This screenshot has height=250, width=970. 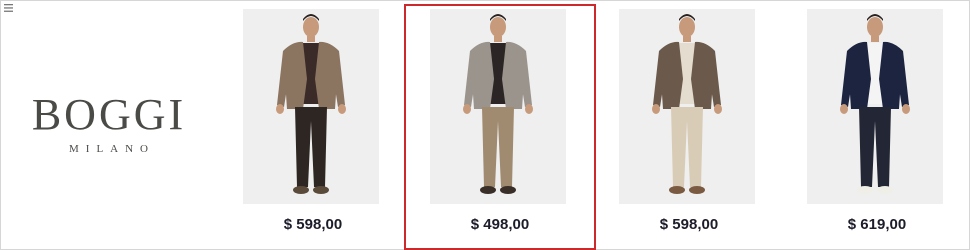 What do you see at coordinates (877, 224) in the screenshot?
I see `product-price: $ 619,00` at bounding box center [877, 224].